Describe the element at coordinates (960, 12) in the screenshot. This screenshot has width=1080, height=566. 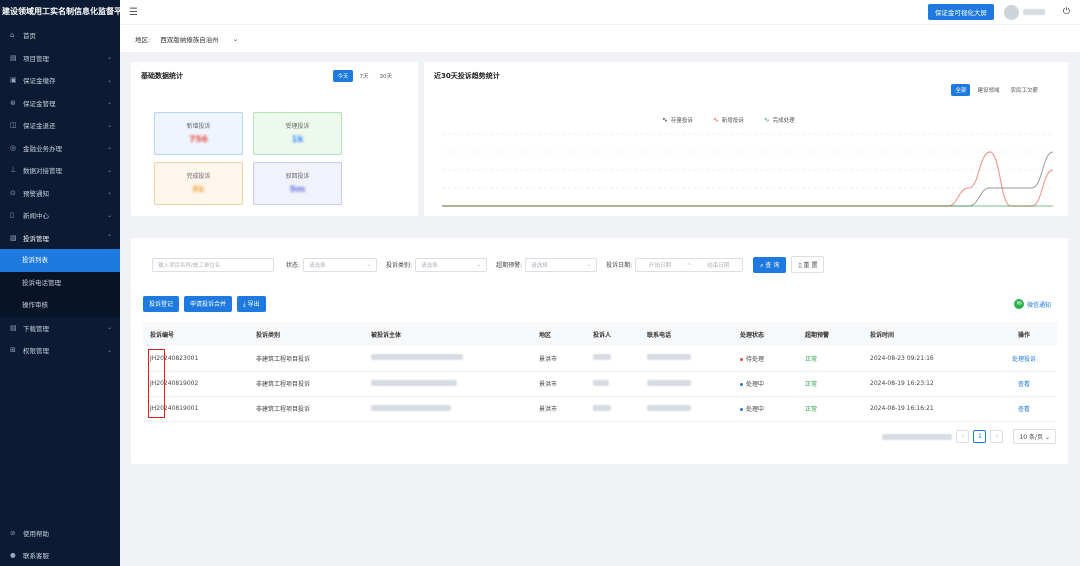
I see `big-screen-button: 保证金可视化大屏` at that location.